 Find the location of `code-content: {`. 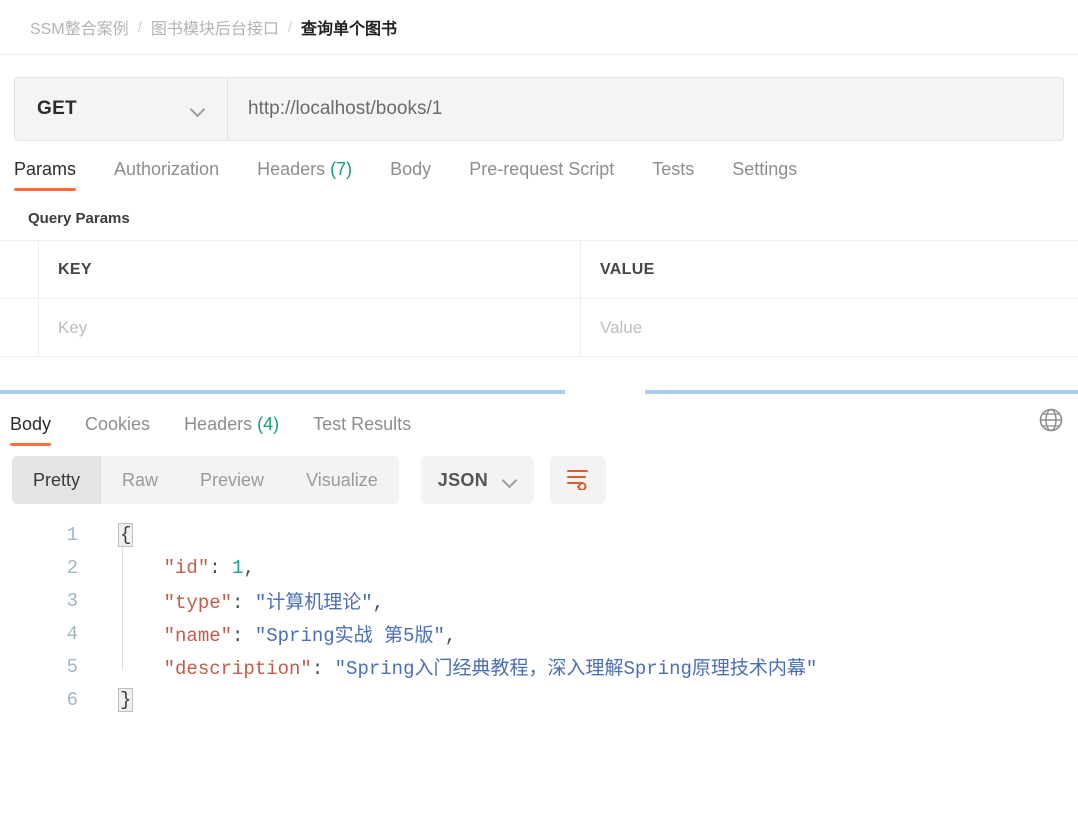

code-content: { is located at coordinates (106, 534).